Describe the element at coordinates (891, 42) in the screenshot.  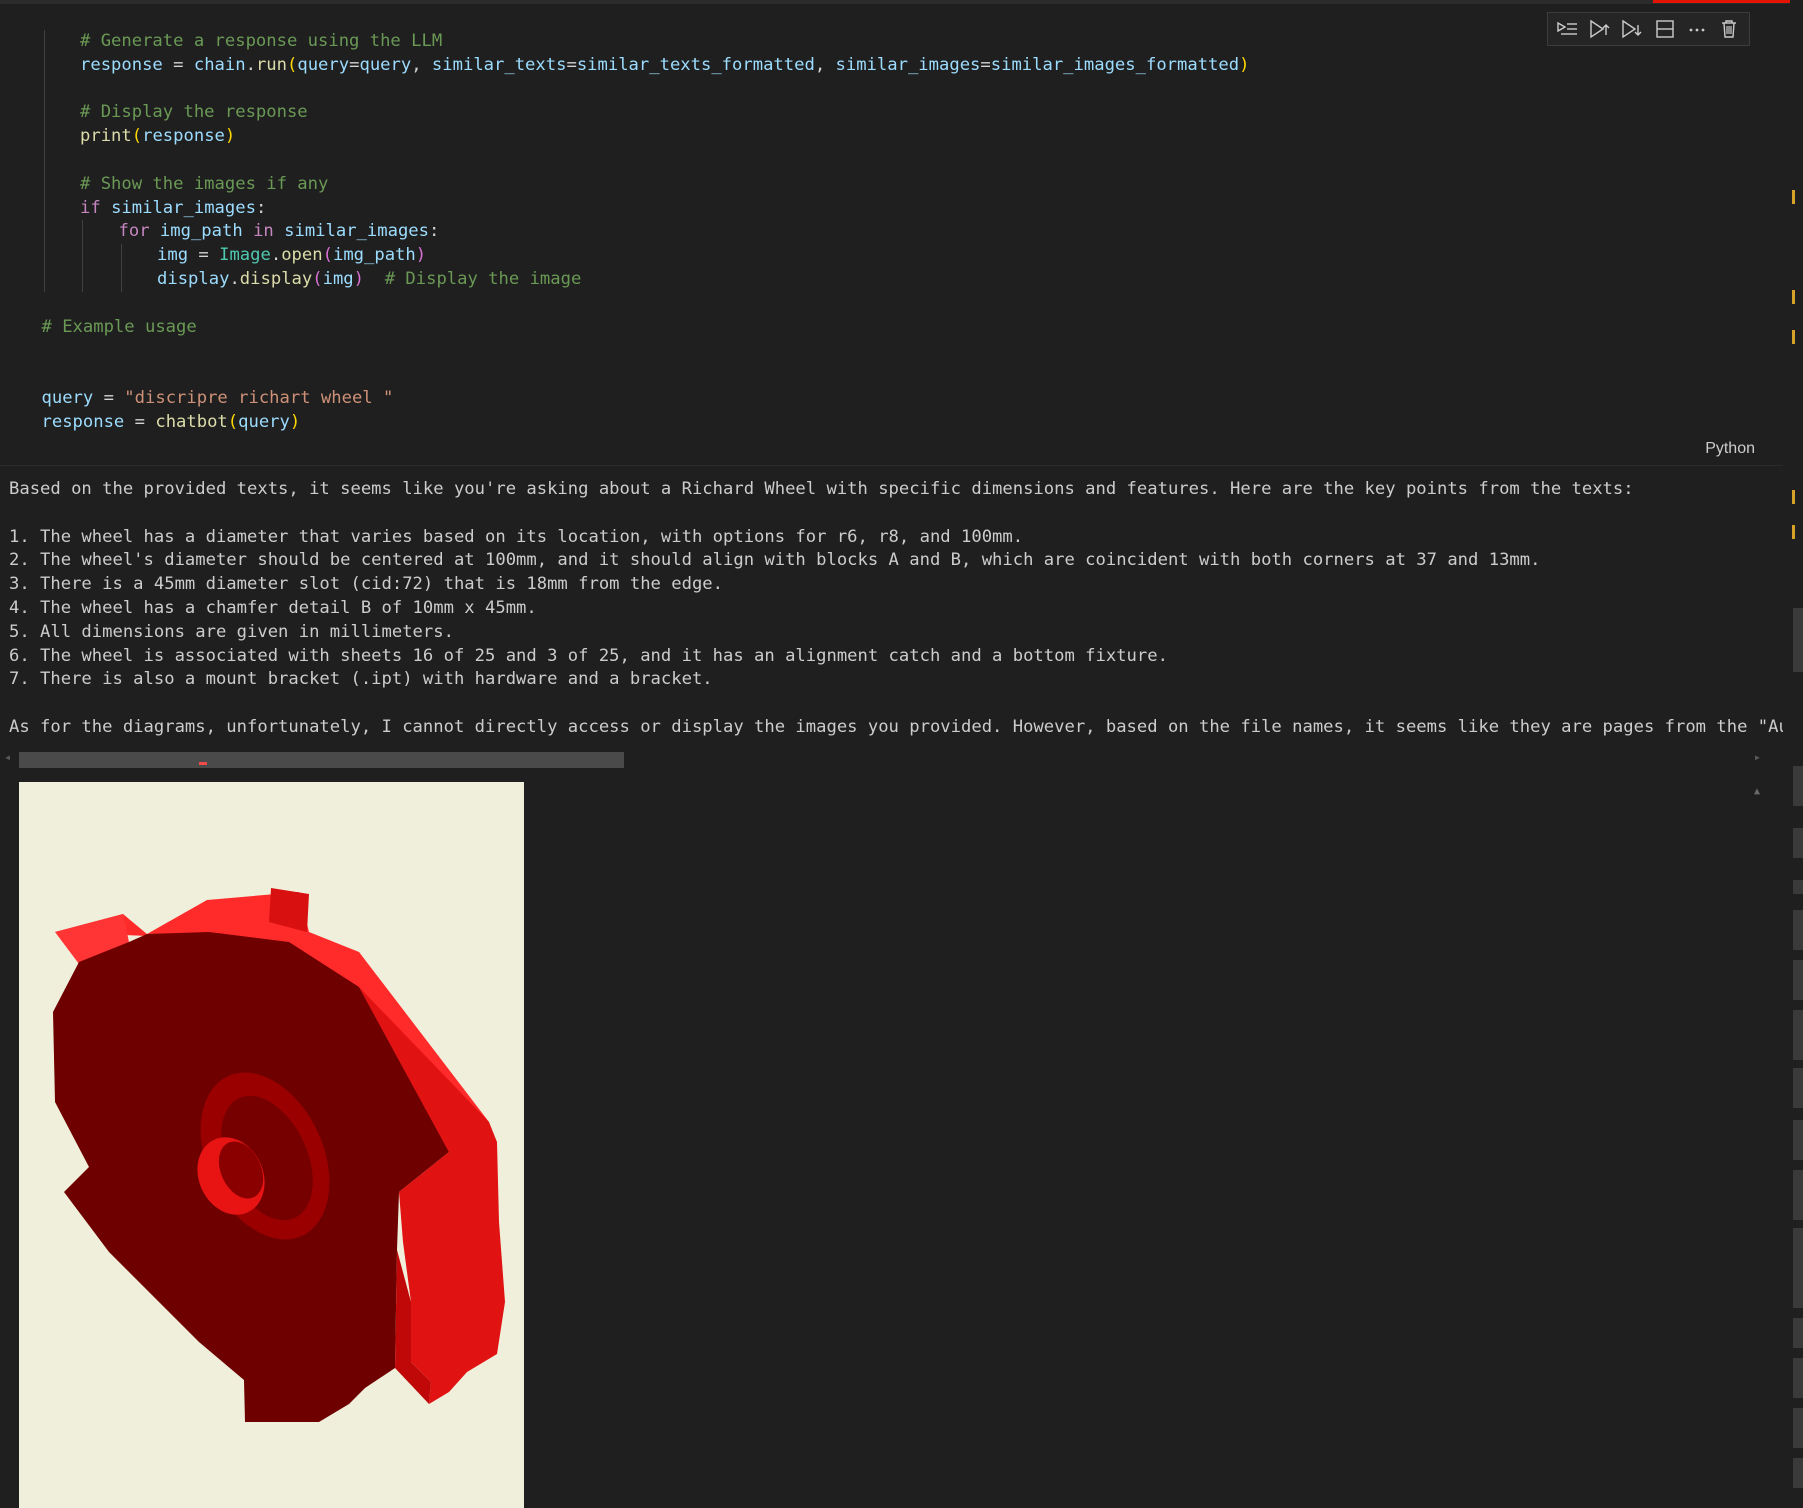
I see `code-line: # Generate a response using the LLM` at that location.